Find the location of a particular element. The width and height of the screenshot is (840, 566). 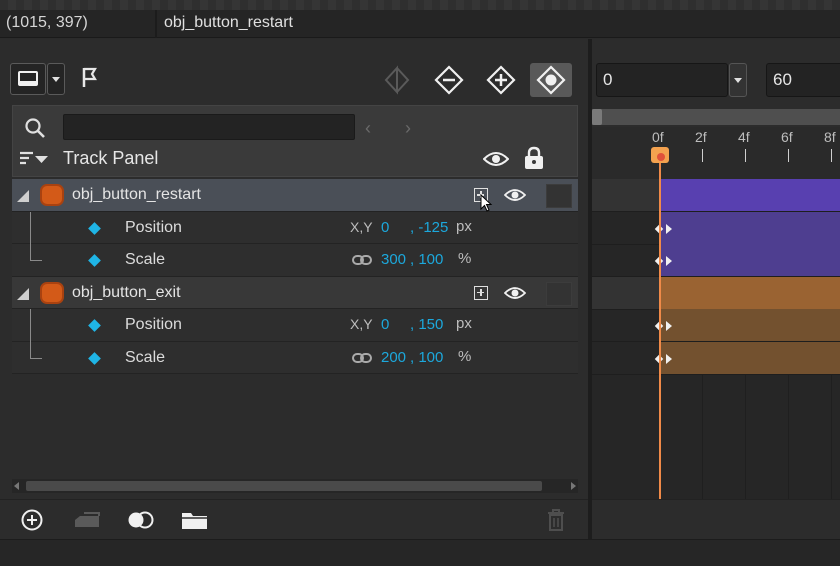

status-divider is located at coordinates (156, 24).